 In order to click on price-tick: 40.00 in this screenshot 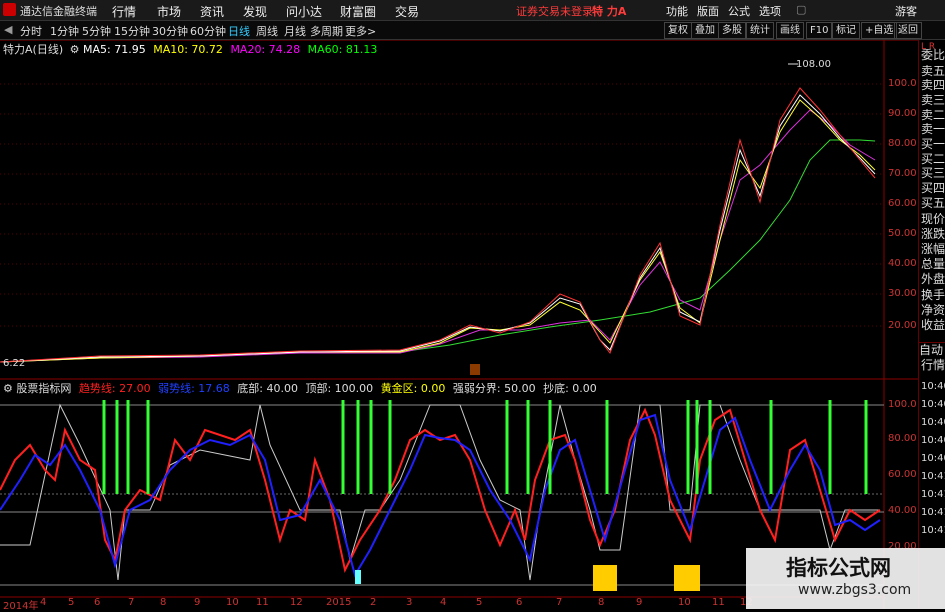, I will do `click(902, 263)`.